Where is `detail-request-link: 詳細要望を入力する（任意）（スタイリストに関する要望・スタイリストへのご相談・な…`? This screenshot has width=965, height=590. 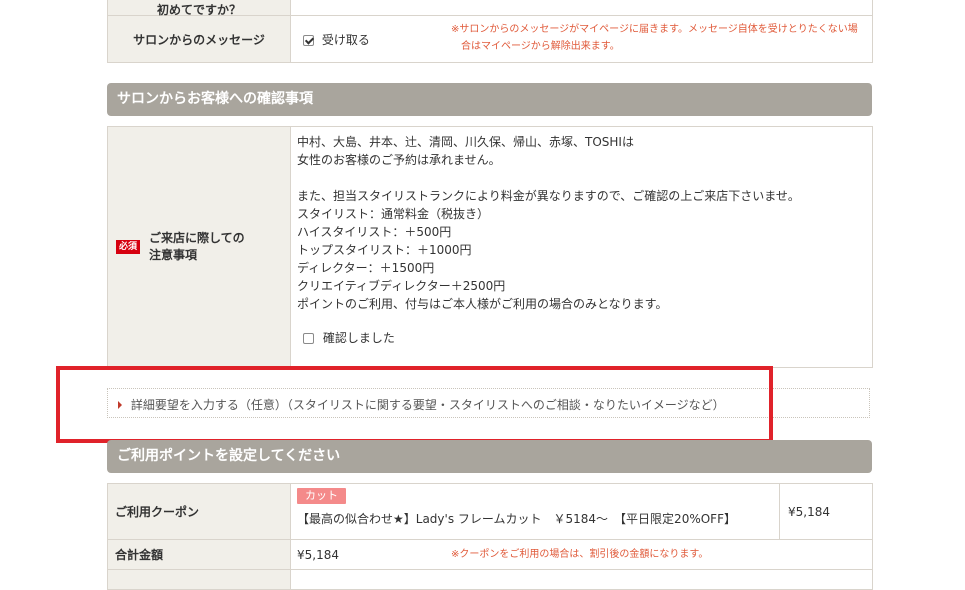 detail-request-link: 詳細要望を入力する（任意）（スタイリストに関する要望・スタイリストへのご相談・な… is located at coordinates (428, 405).